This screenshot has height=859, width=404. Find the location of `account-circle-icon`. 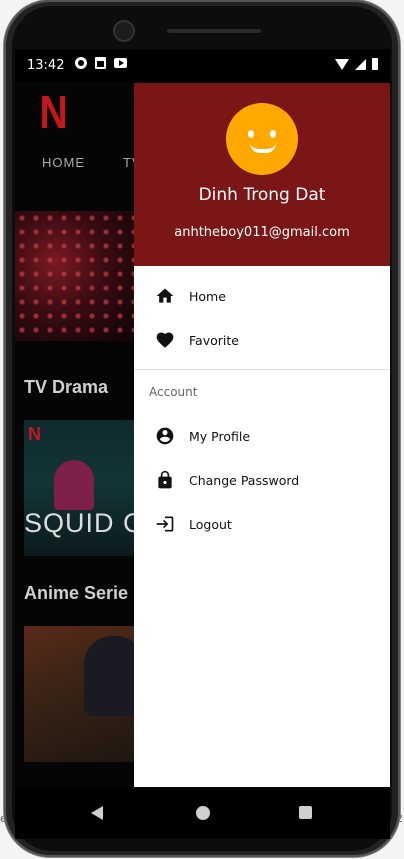

account-circle-icon is located at coordinates (165, 436).